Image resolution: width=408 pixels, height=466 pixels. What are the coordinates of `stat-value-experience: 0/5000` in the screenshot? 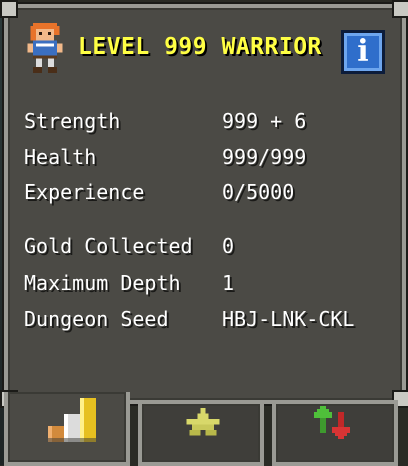 It's located at (258, 192).